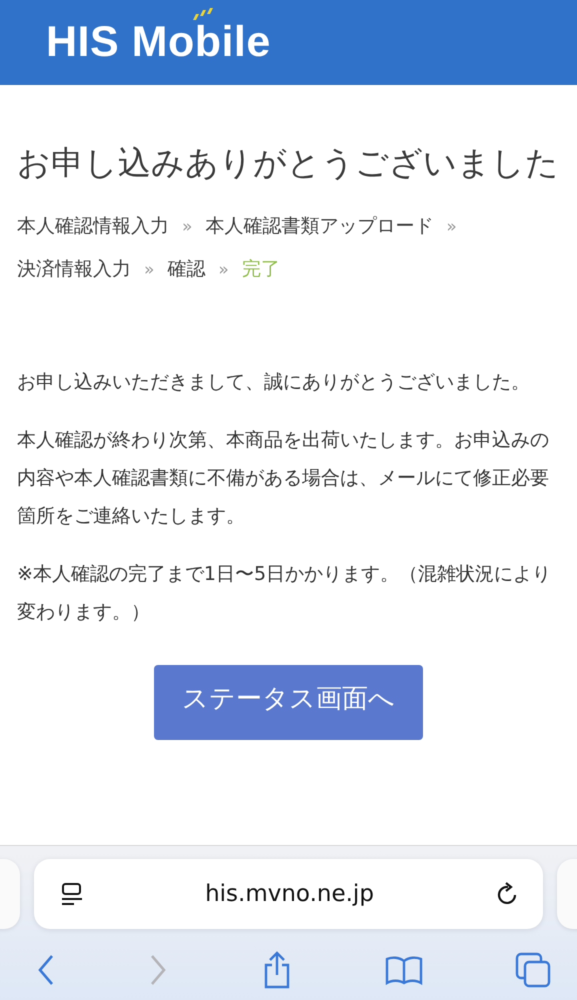 The width and height of the screenshot is (577, 1000). I want to click on page-title: お申し込みありがとうございました, so click(288, 163).